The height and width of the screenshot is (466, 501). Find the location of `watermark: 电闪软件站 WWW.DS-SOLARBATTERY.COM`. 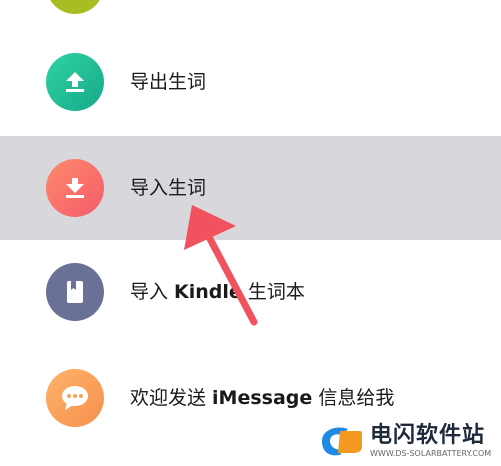

watermark: 电闪软件站 WWW.DS-SOLARBATTERY.COM is located at coordinates (406, 441).